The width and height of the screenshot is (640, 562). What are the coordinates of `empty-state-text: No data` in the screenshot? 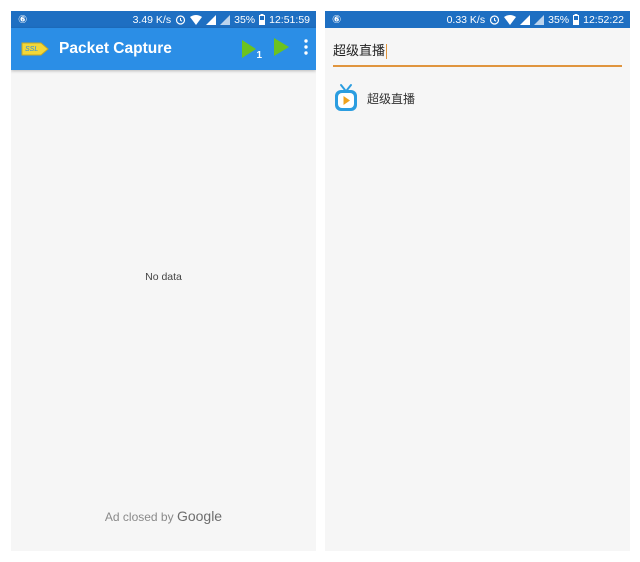 It's located at (163, 277).